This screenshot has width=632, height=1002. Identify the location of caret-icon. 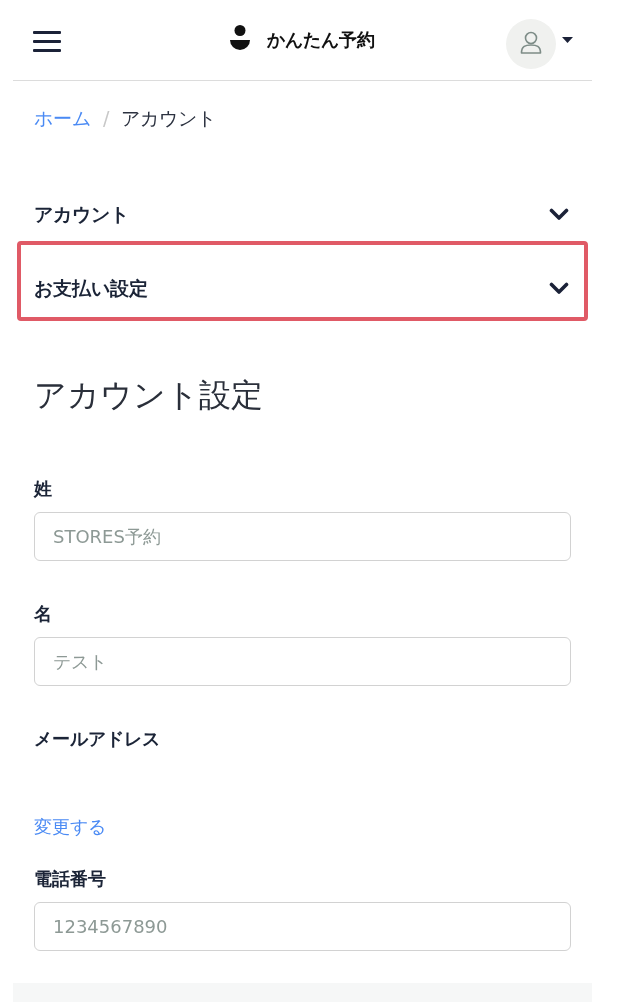
(567, 40).